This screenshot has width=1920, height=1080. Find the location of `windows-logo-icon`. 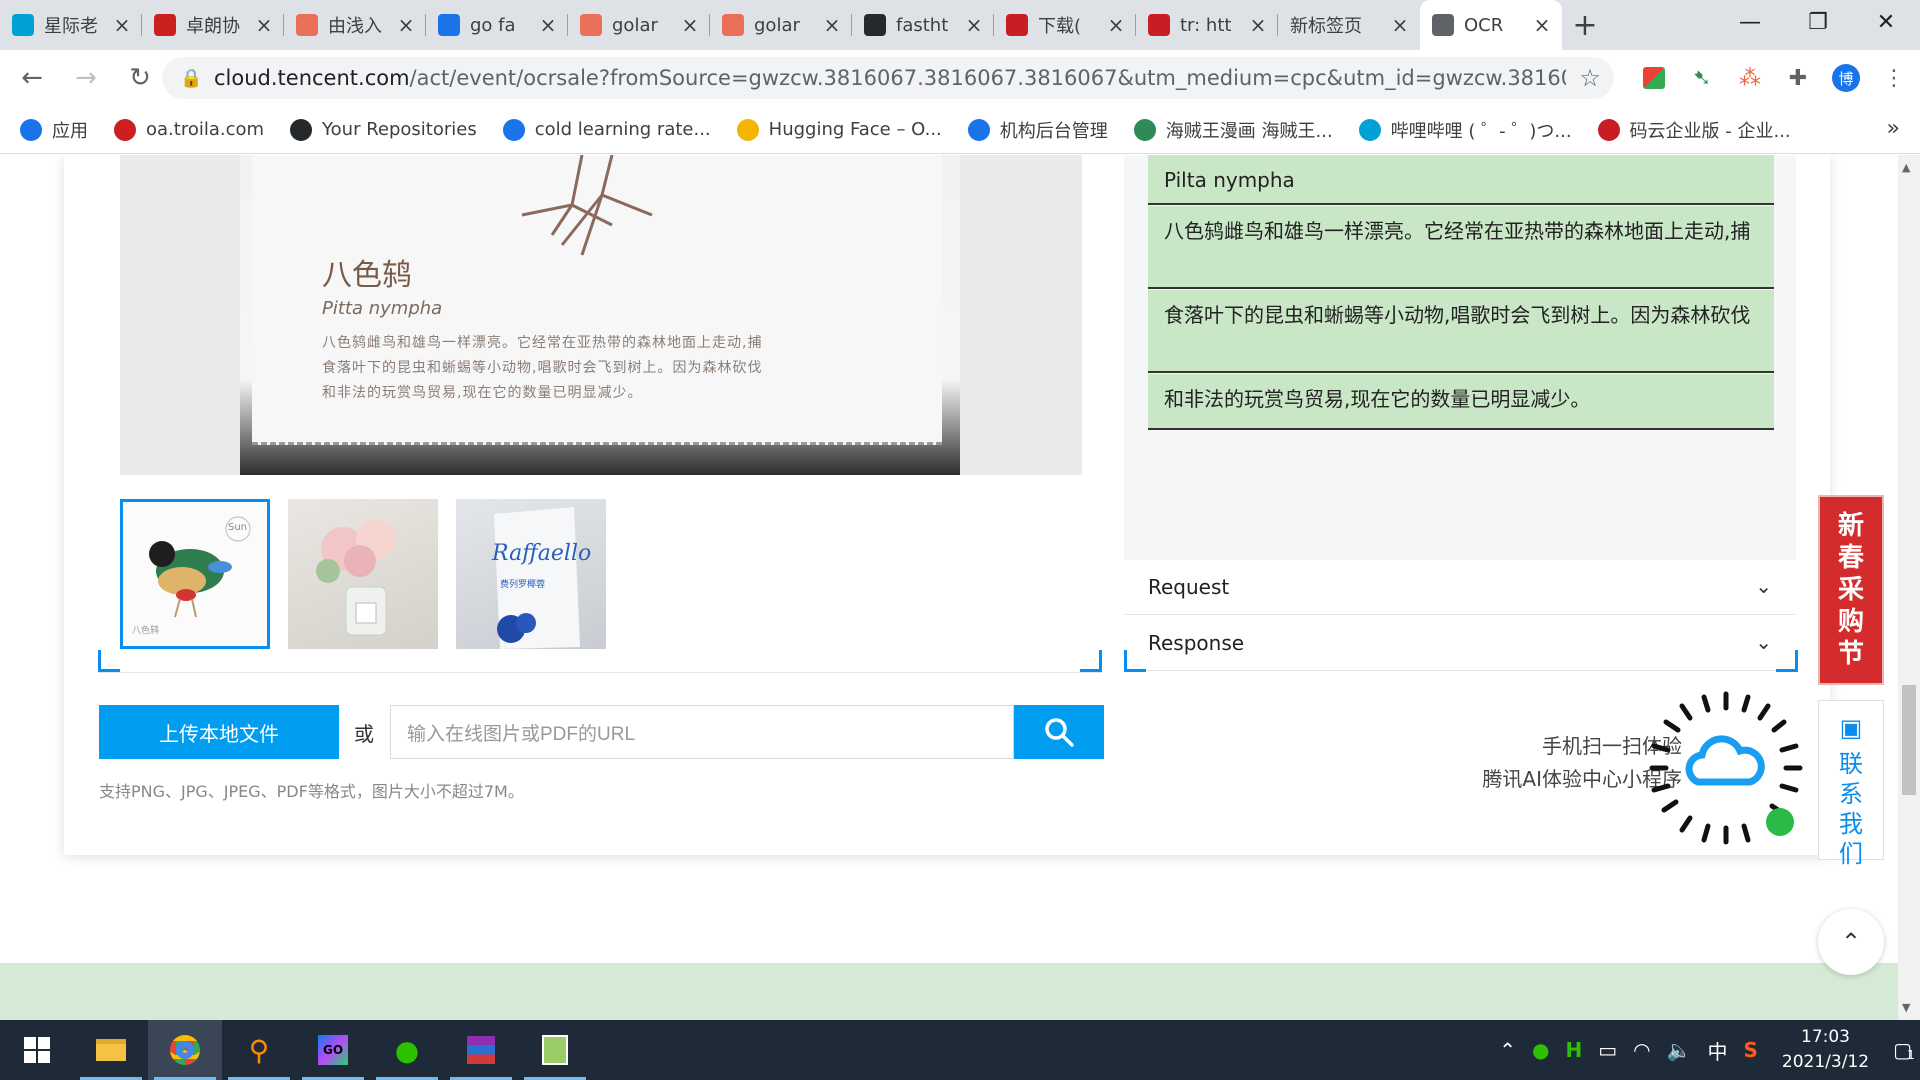

windows-logo-icon is located at coordinates (37, 1050).